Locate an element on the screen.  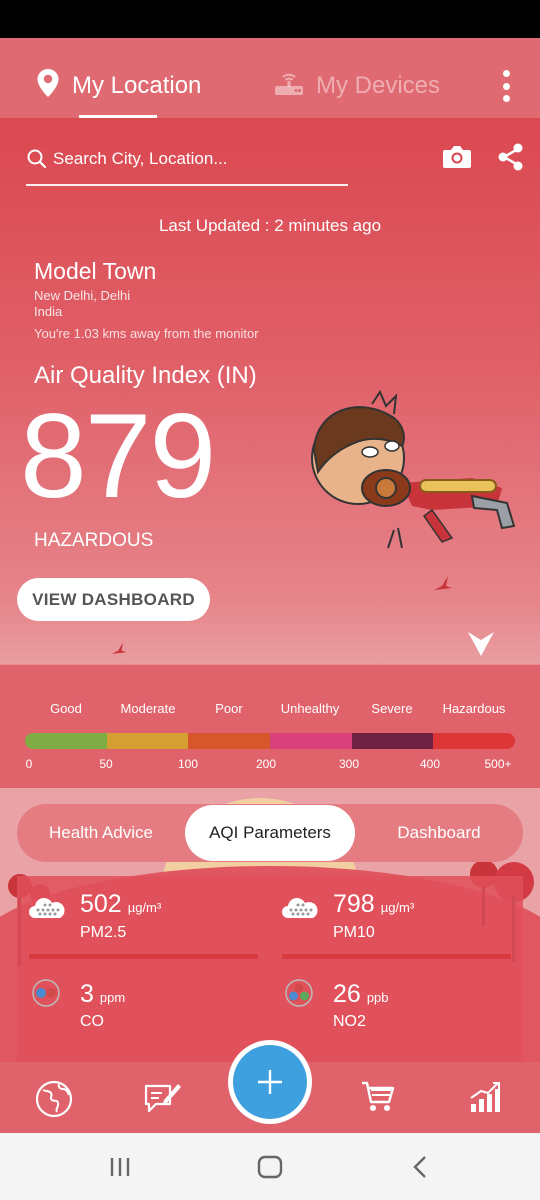
top-tab-bar: My Location My Devices is located at coordinates (270, 78).